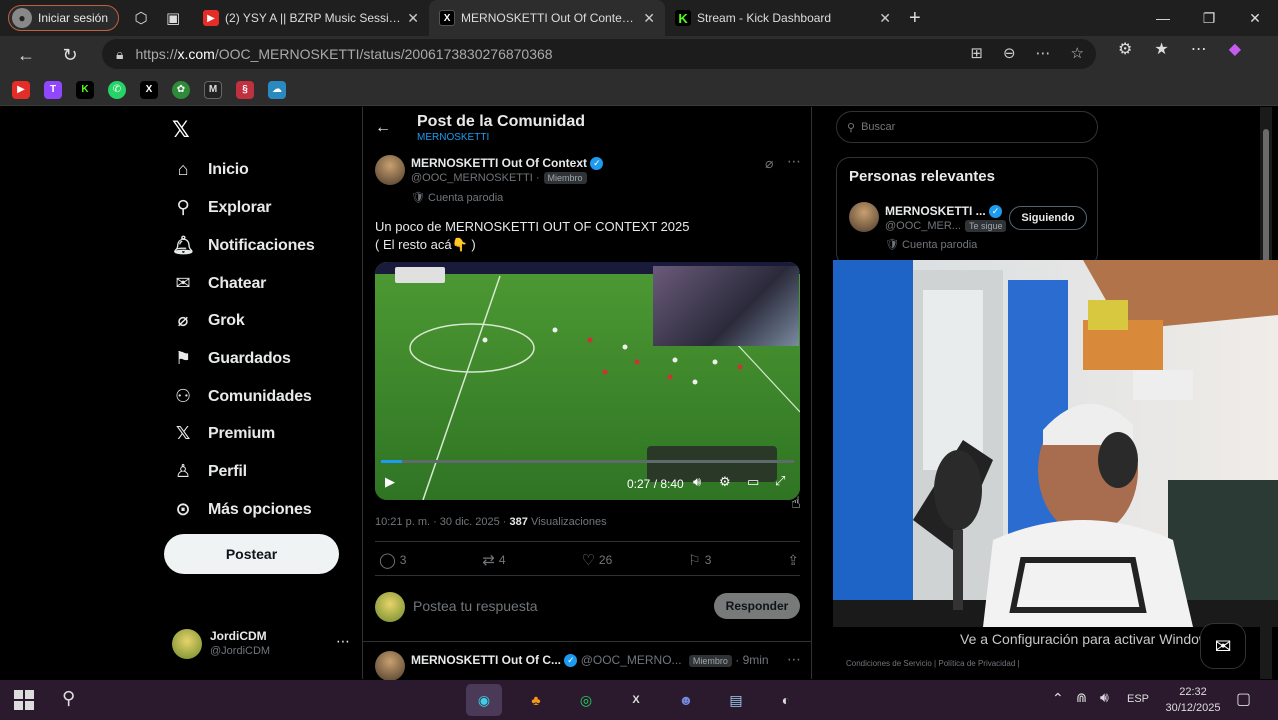 Image resolution: width=1278 pixels, height=720 pixels. I want to click on nav-label: Más opciones, so click(260, 509).